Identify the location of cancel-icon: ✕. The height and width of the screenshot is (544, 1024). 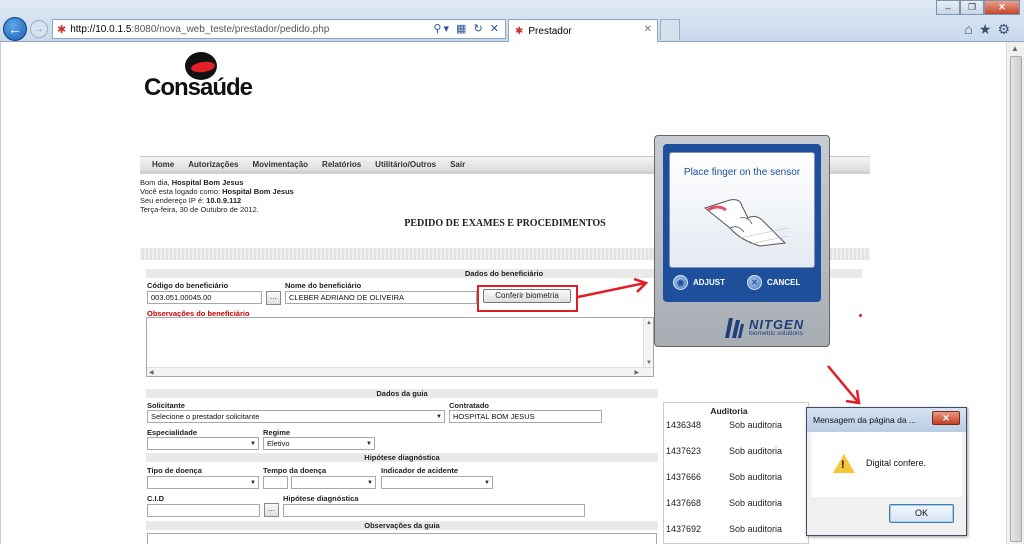
(754, 282).